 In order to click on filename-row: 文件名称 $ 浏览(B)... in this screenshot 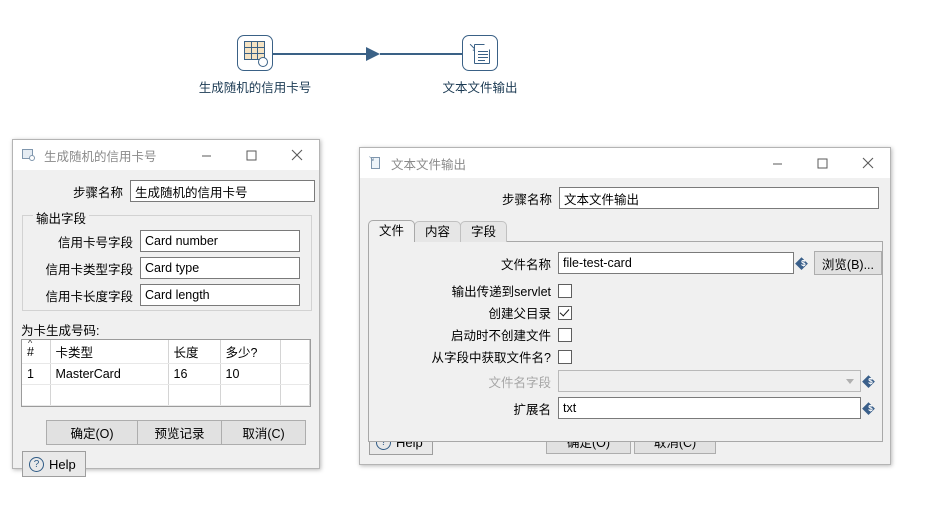, I will do `click(625, 263)`.